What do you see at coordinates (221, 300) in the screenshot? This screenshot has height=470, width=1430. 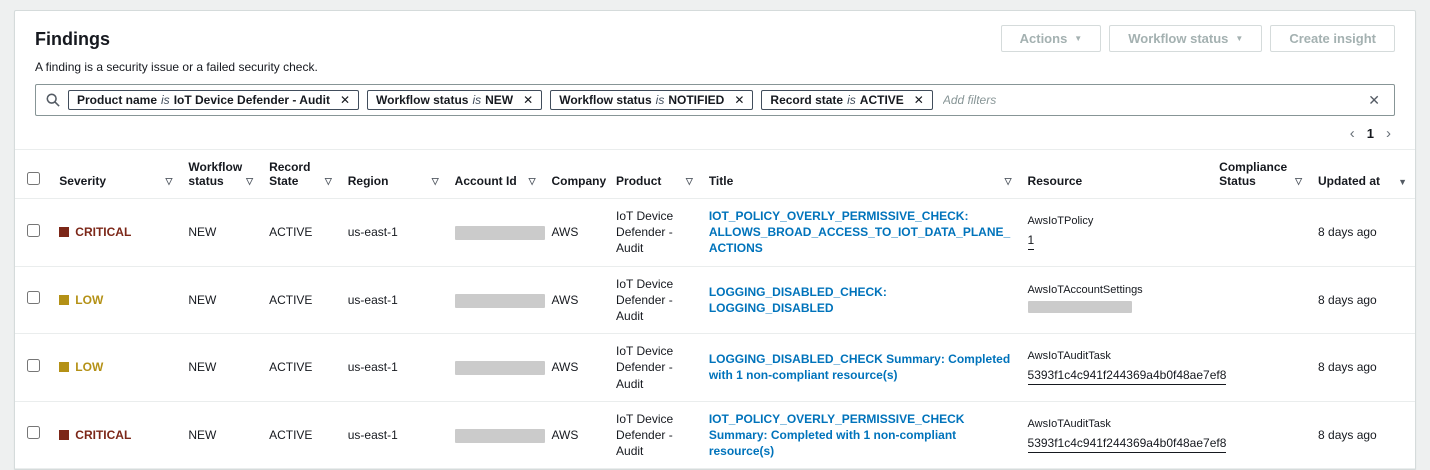 I see `workflow-status-cell: NEW` at bounding box center [221, 300].